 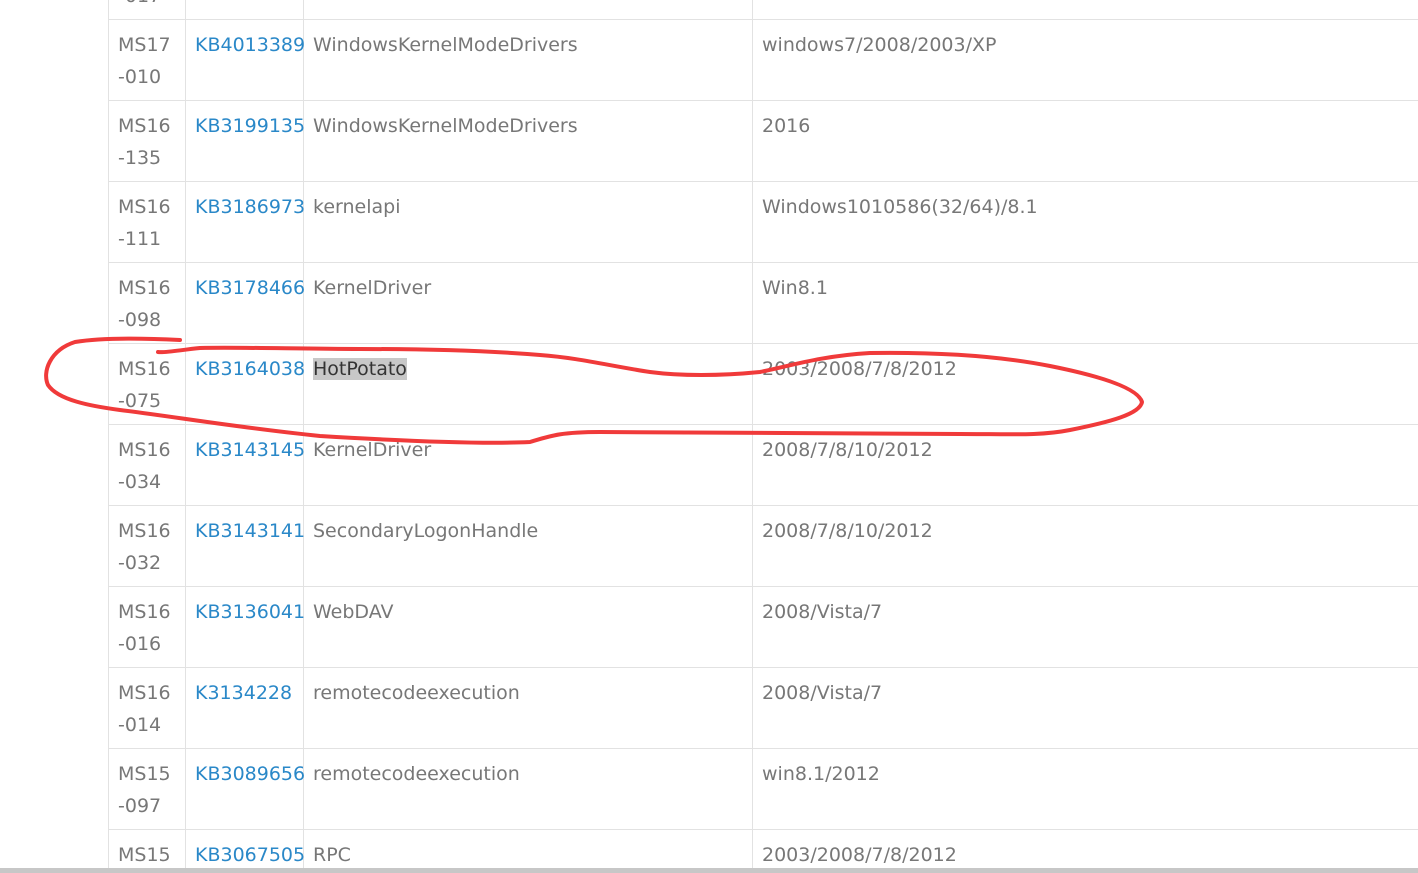 What do you see at coordinates (244, 10) in the screenshot?
I see `cell-kb` at bounding box center [244, 10].